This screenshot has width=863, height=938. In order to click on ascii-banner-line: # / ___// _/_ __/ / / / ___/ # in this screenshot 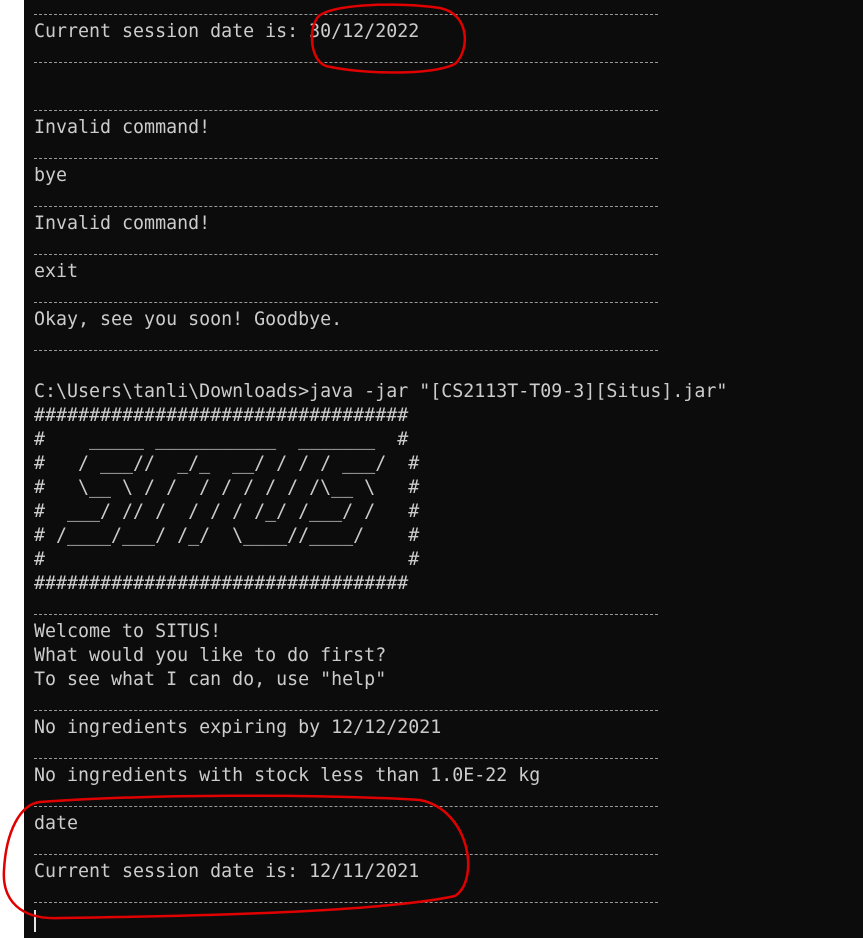, I will do `click(227, 463)`.